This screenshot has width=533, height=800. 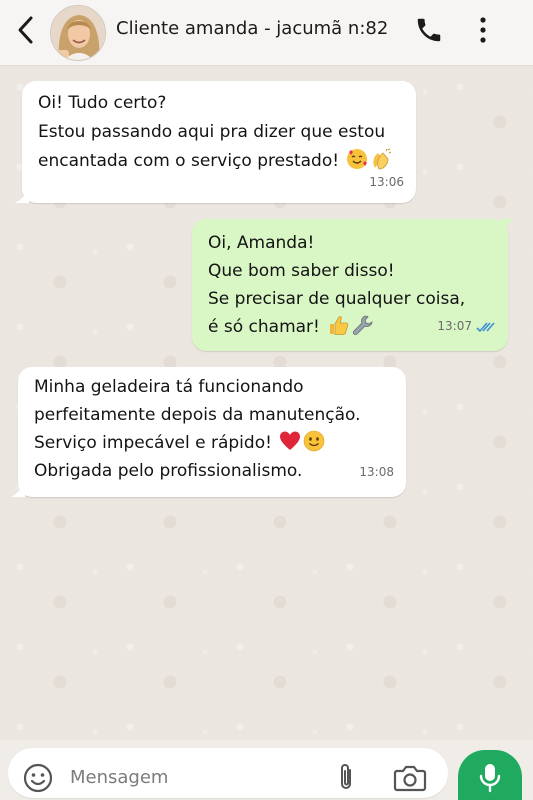 I want to click on camera-icon, so click(x=410, y=778).